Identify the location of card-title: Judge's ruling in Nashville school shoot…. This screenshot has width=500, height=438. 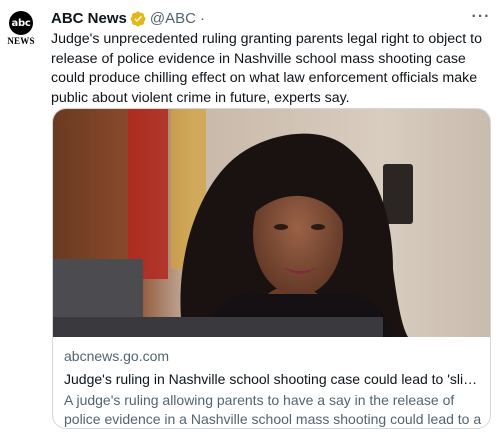
(274, 379).